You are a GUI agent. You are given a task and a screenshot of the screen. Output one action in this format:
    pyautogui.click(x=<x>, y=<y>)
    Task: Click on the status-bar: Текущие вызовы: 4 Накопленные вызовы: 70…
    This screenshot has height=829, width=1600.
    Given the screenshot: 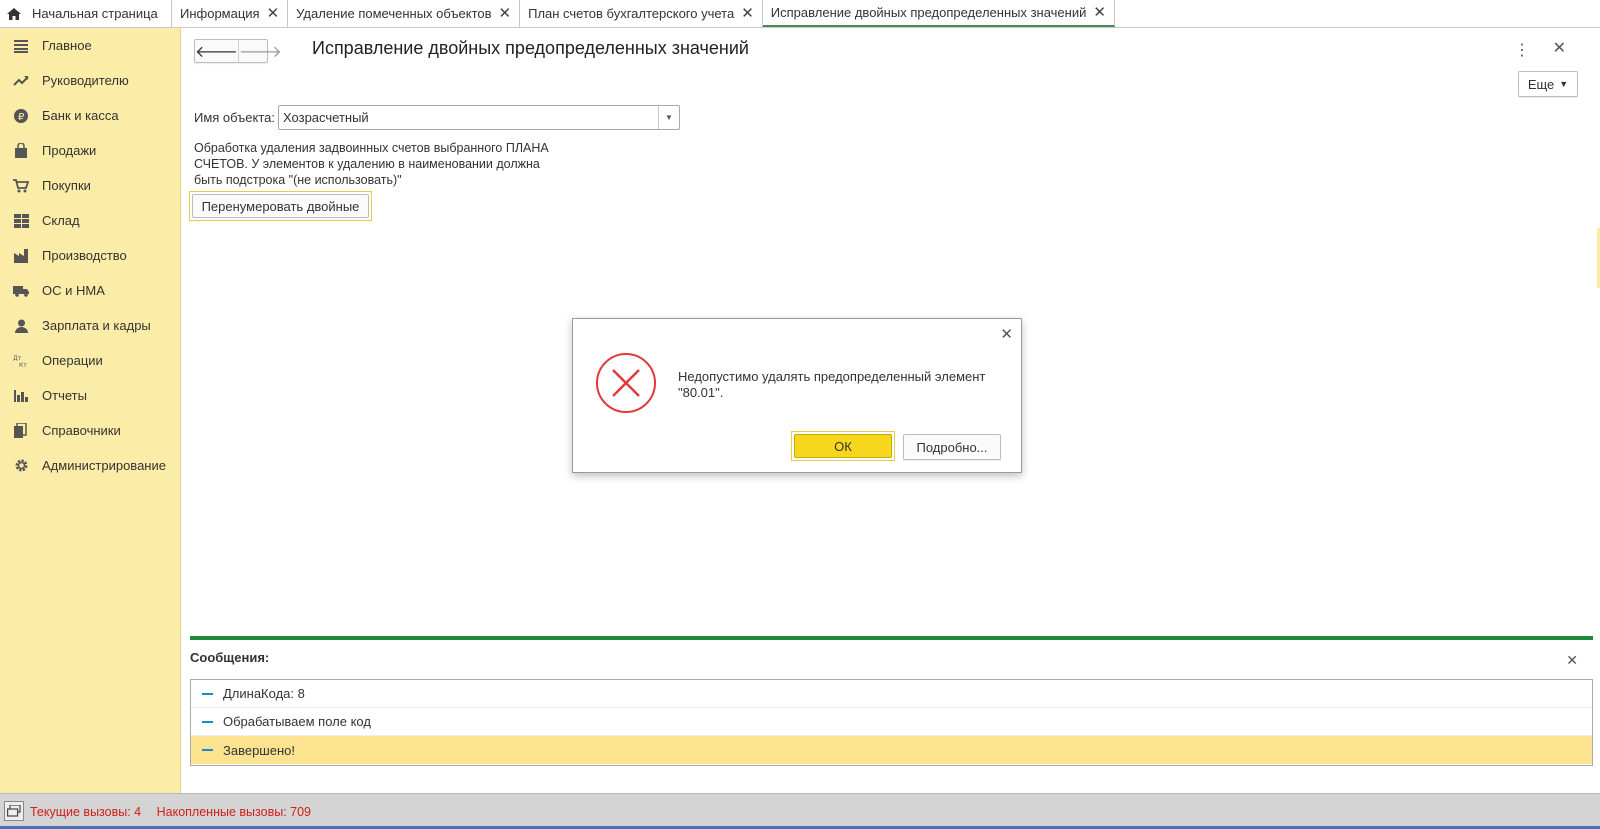 What is the action you would take?
    pyautogui.click(x=800, y=811)
    